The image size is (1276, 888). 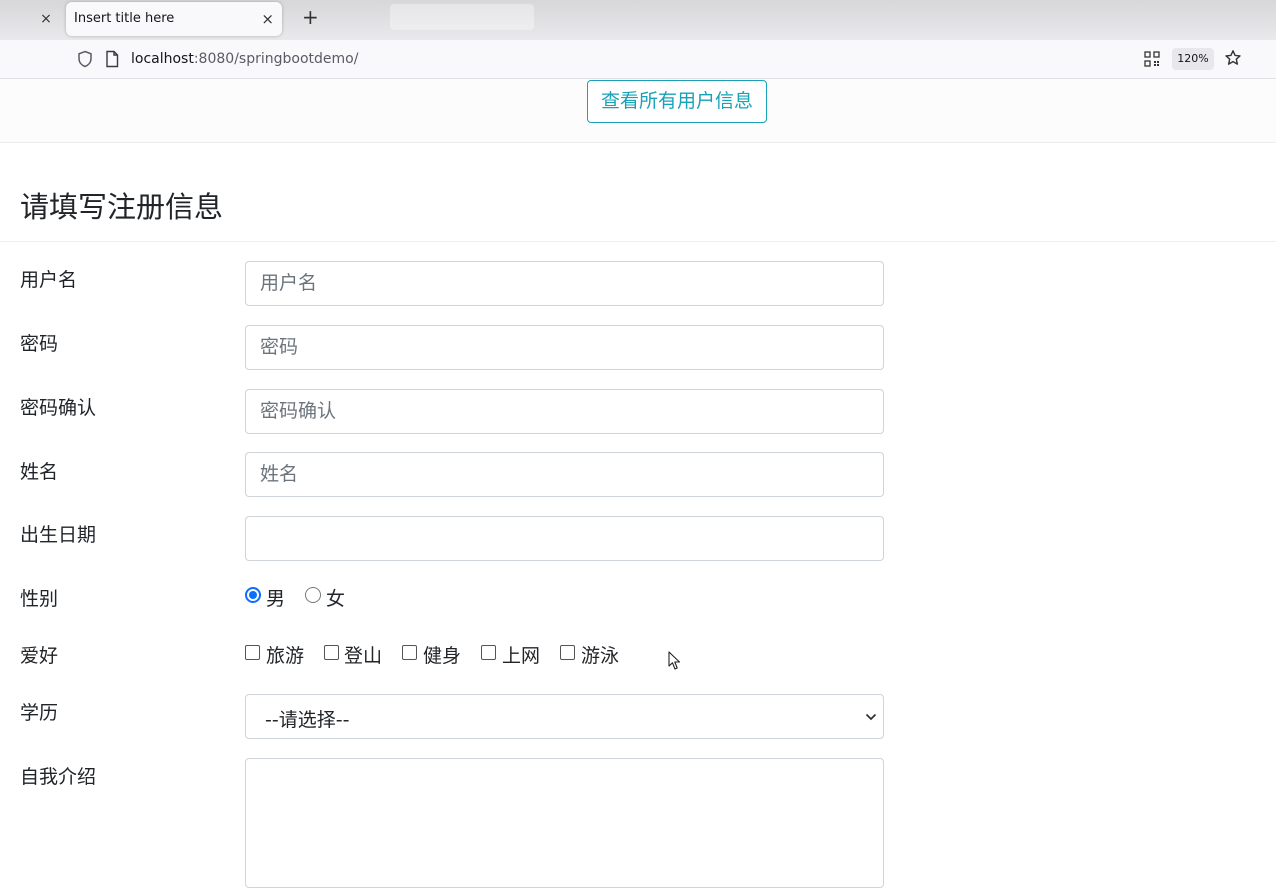 What do you see at coordinates (335, 597) in the screenshot?
I see `gender-female-label: 女` at bounding box center [335, 597].